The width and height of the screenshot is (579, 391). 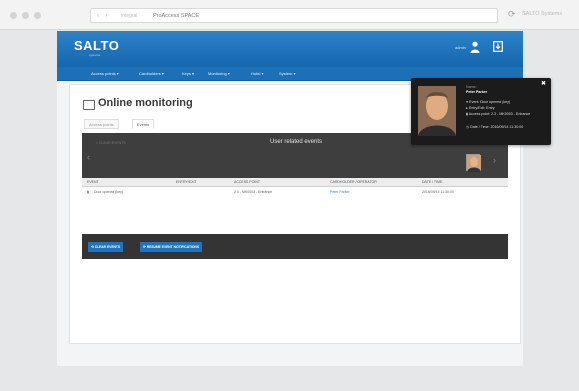 I want to click on popup-date-text: Date / Time: 2016/09/14 11:30:00, so click(x=497, y=127).